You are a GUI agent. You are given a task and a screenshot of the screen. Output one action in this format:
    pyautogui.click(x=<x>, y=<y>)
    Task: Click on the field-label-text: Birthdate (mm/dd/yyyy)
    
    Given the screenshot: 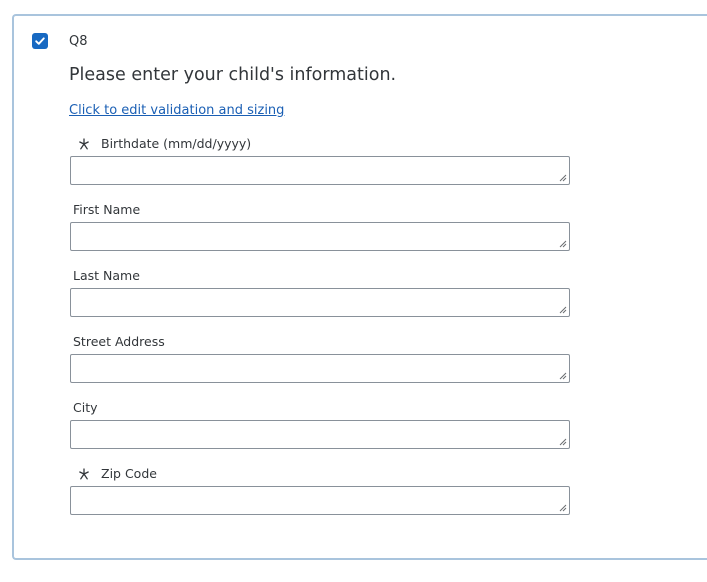 What is the action you would take?
    pyautogui.click(x=176, y=143)
    